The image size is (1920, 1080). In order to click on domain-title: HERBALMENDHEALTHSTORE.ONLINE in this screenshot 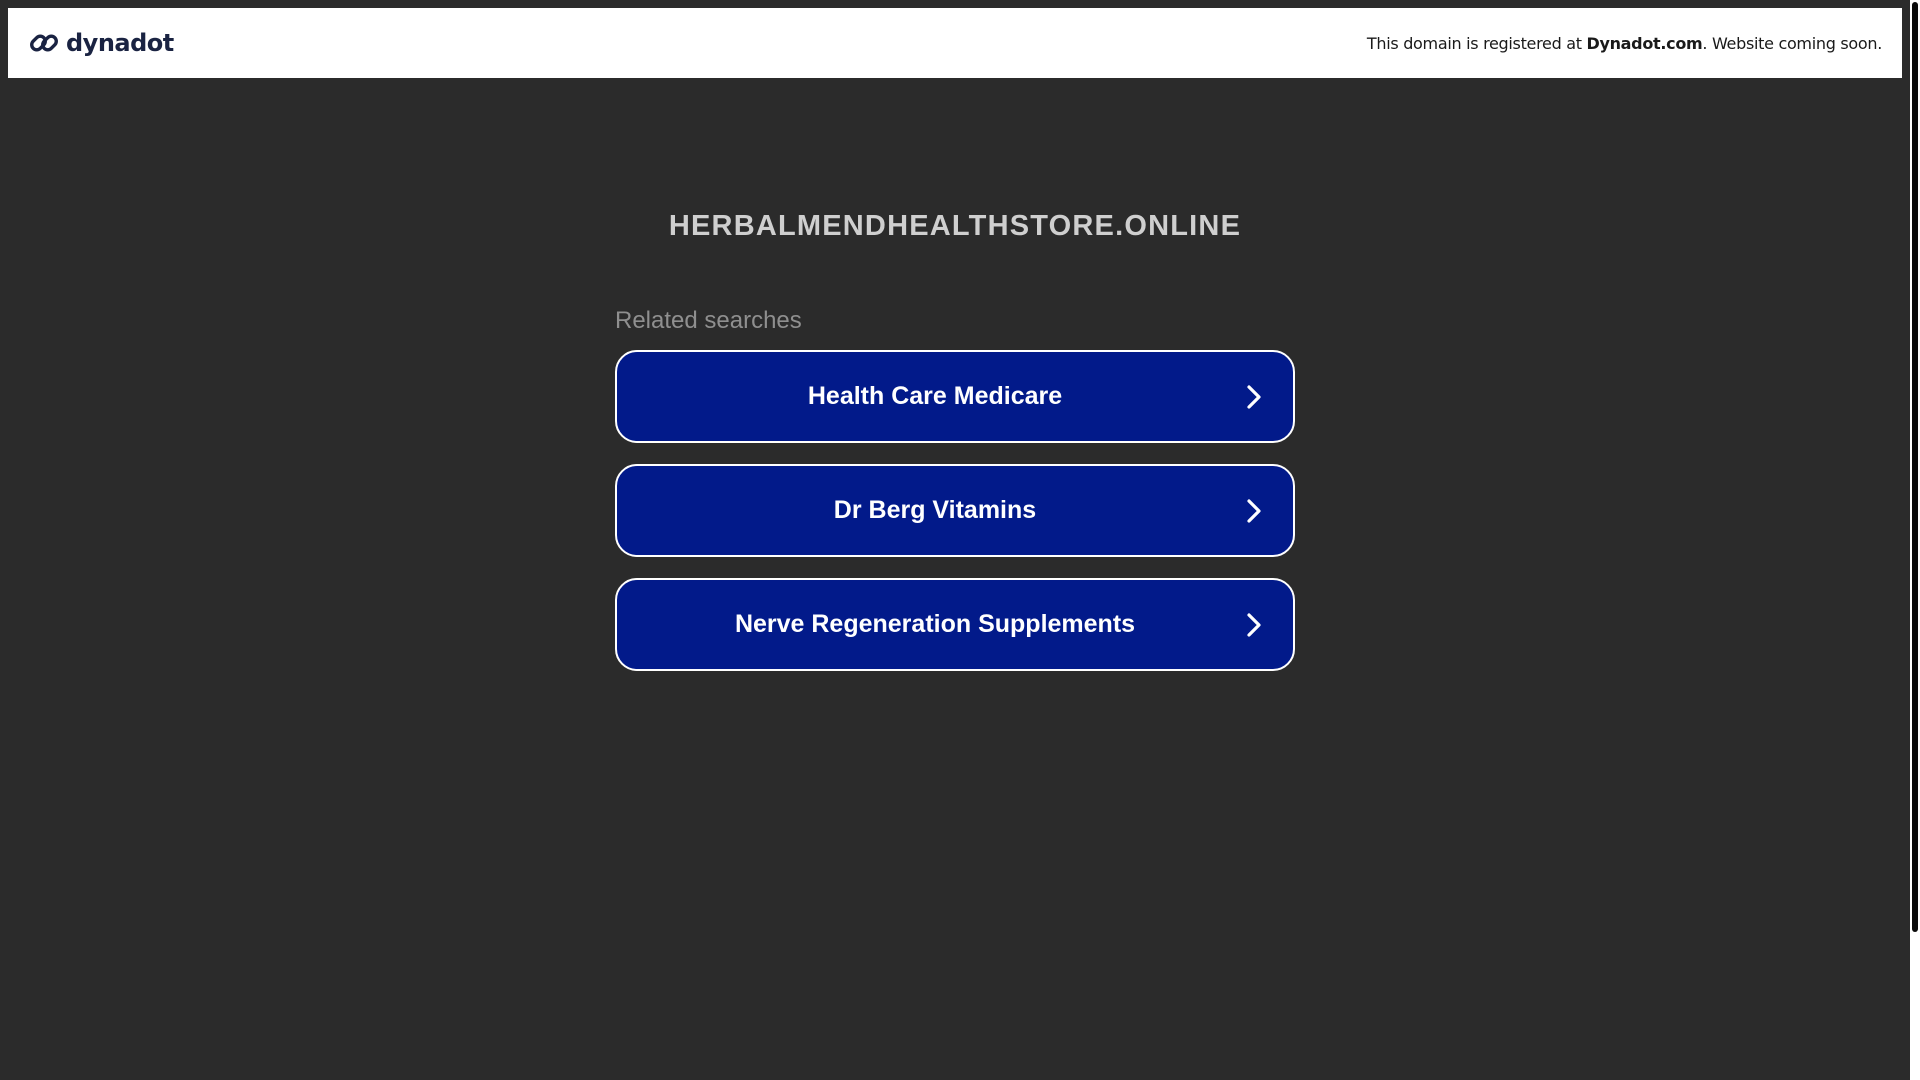, I will do `click(955, 226)`.